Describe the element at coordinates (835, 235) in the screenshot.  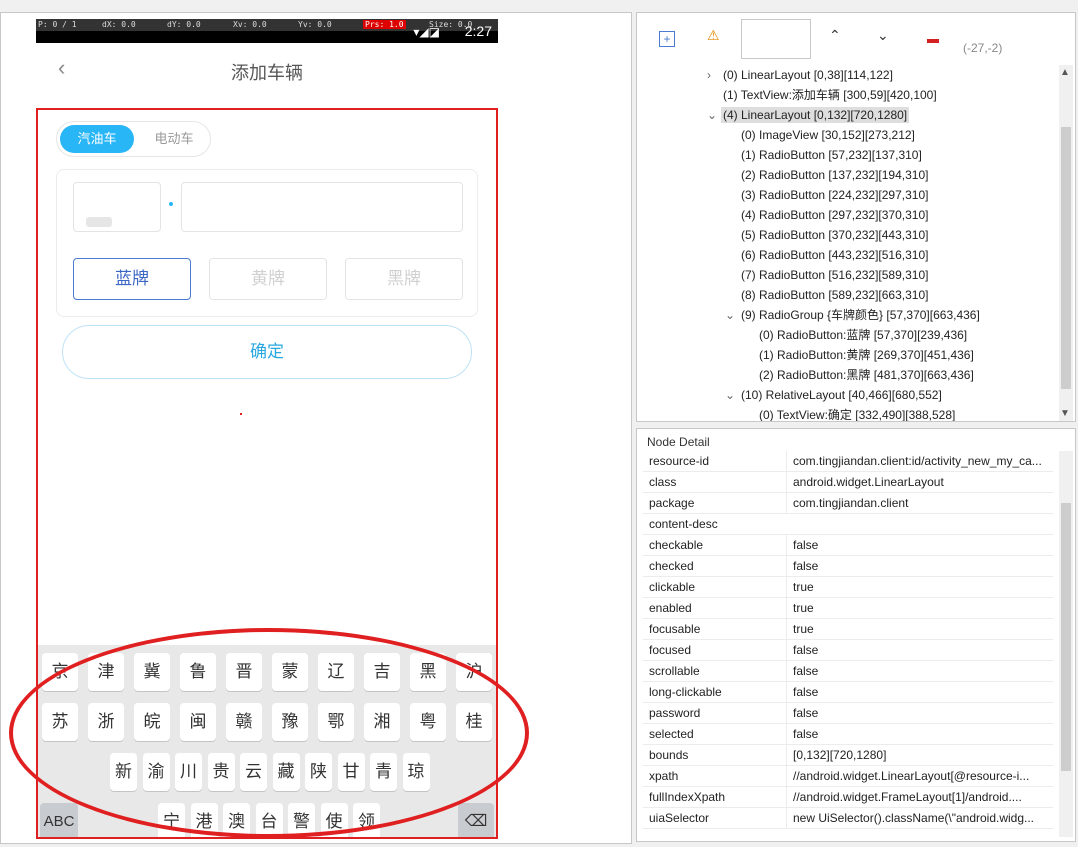
I see `tree-node-label: (5) RadioButton [370,232][443,310]` at that location.